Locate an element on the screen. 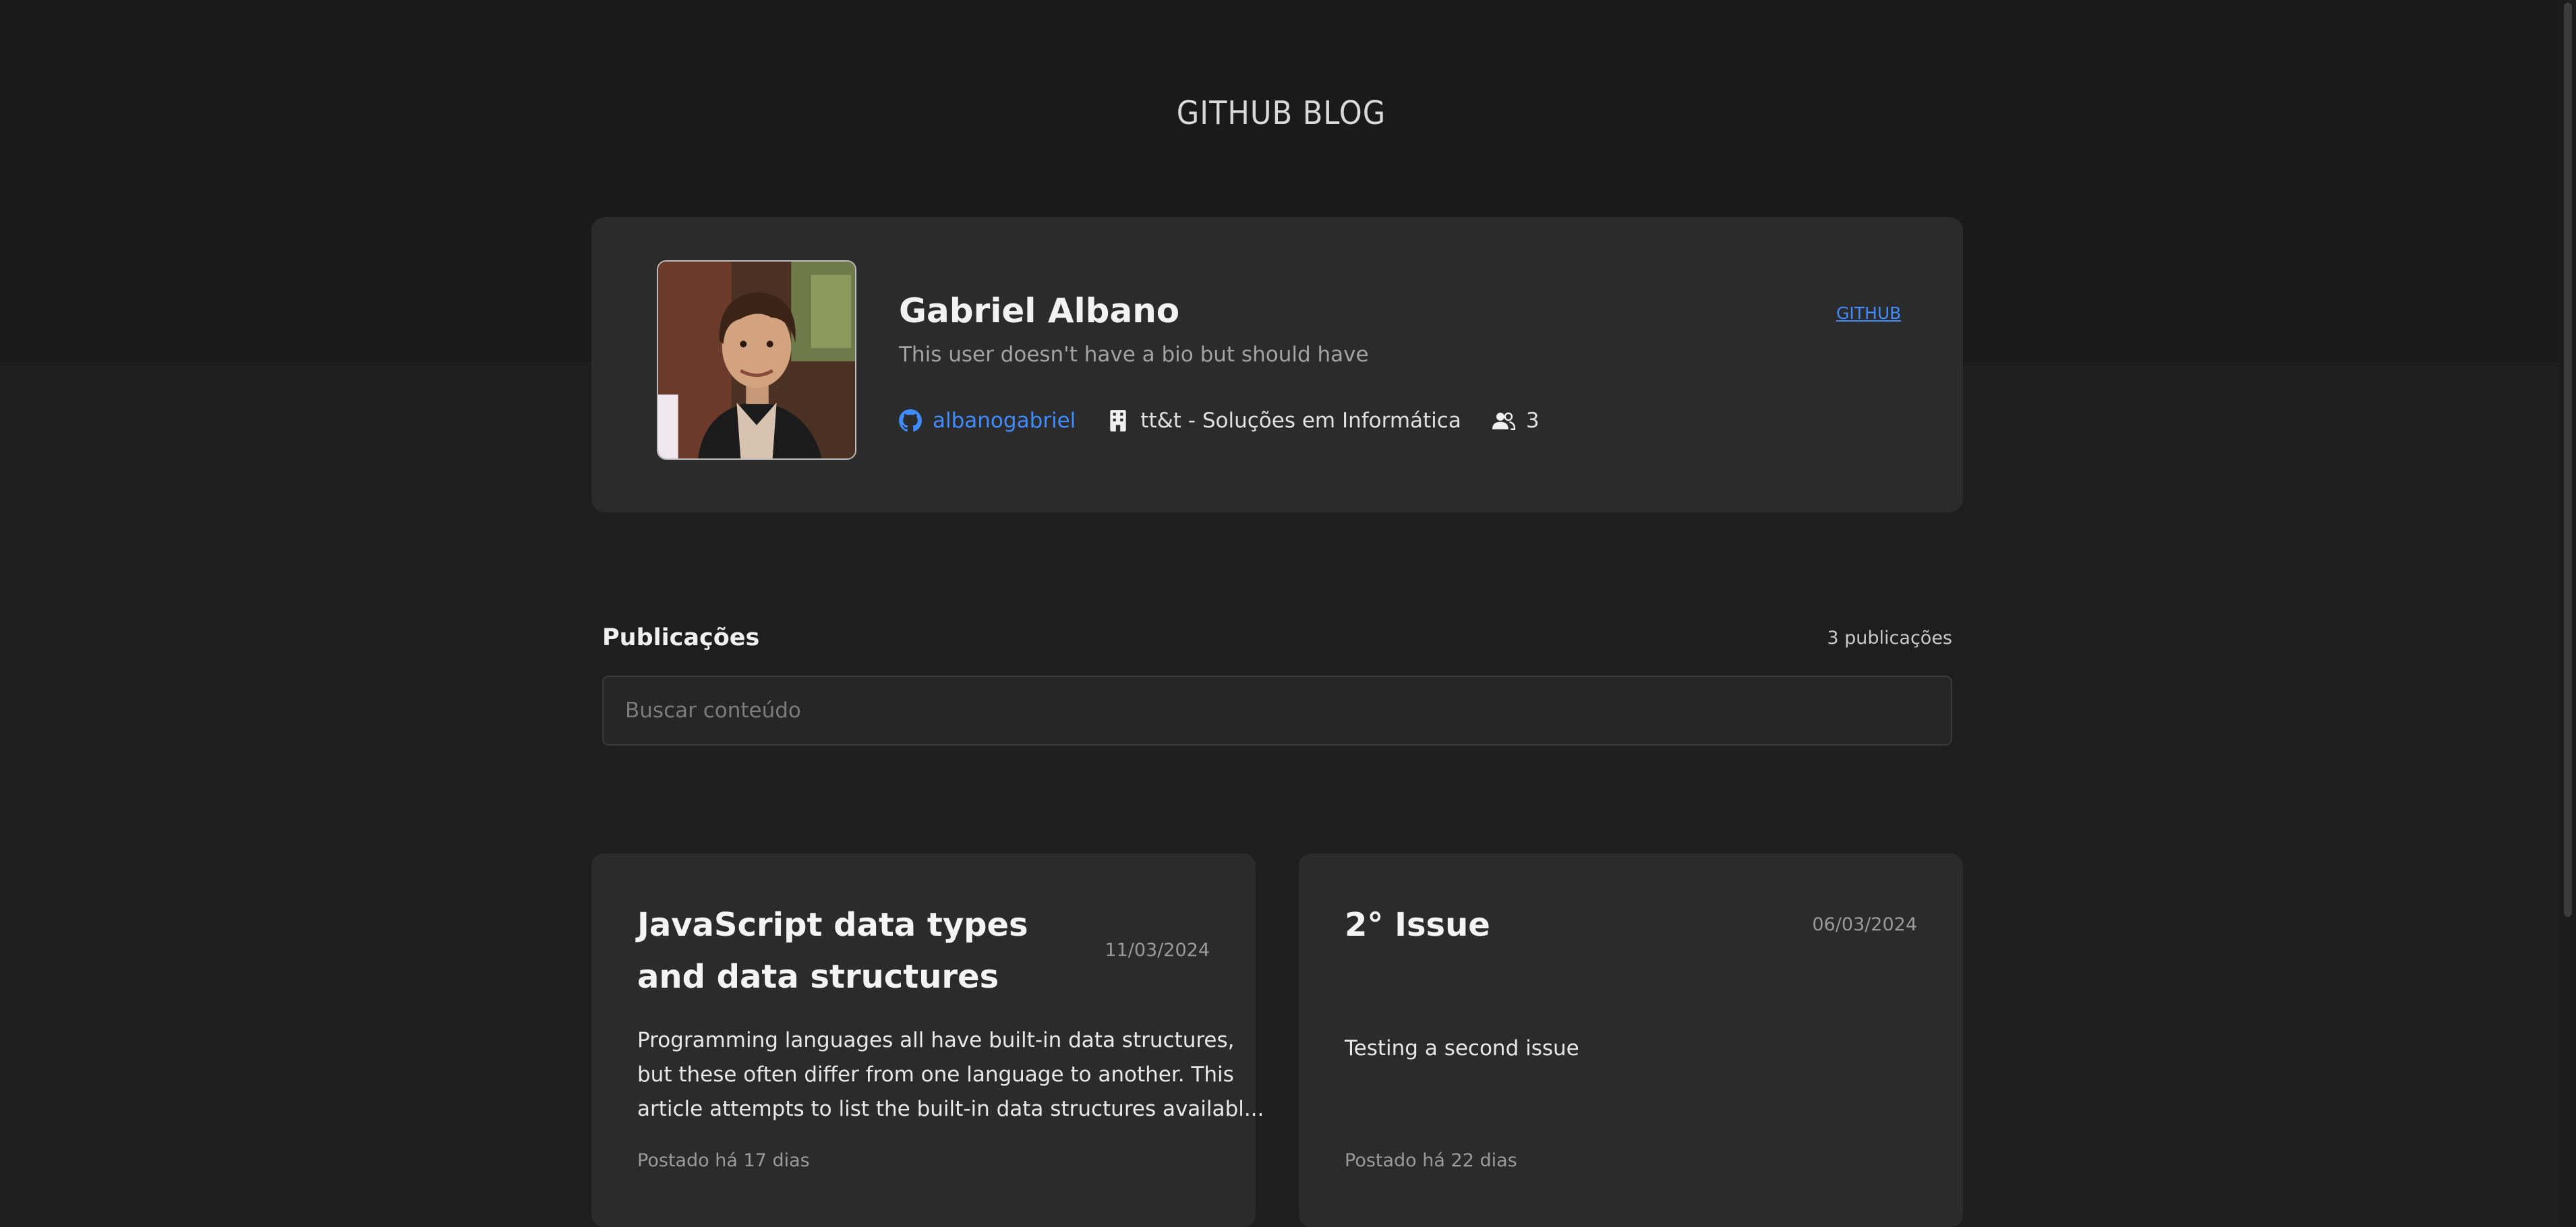 The image size is (2576, 1227). search-input is located at coordinates (1277, 711).